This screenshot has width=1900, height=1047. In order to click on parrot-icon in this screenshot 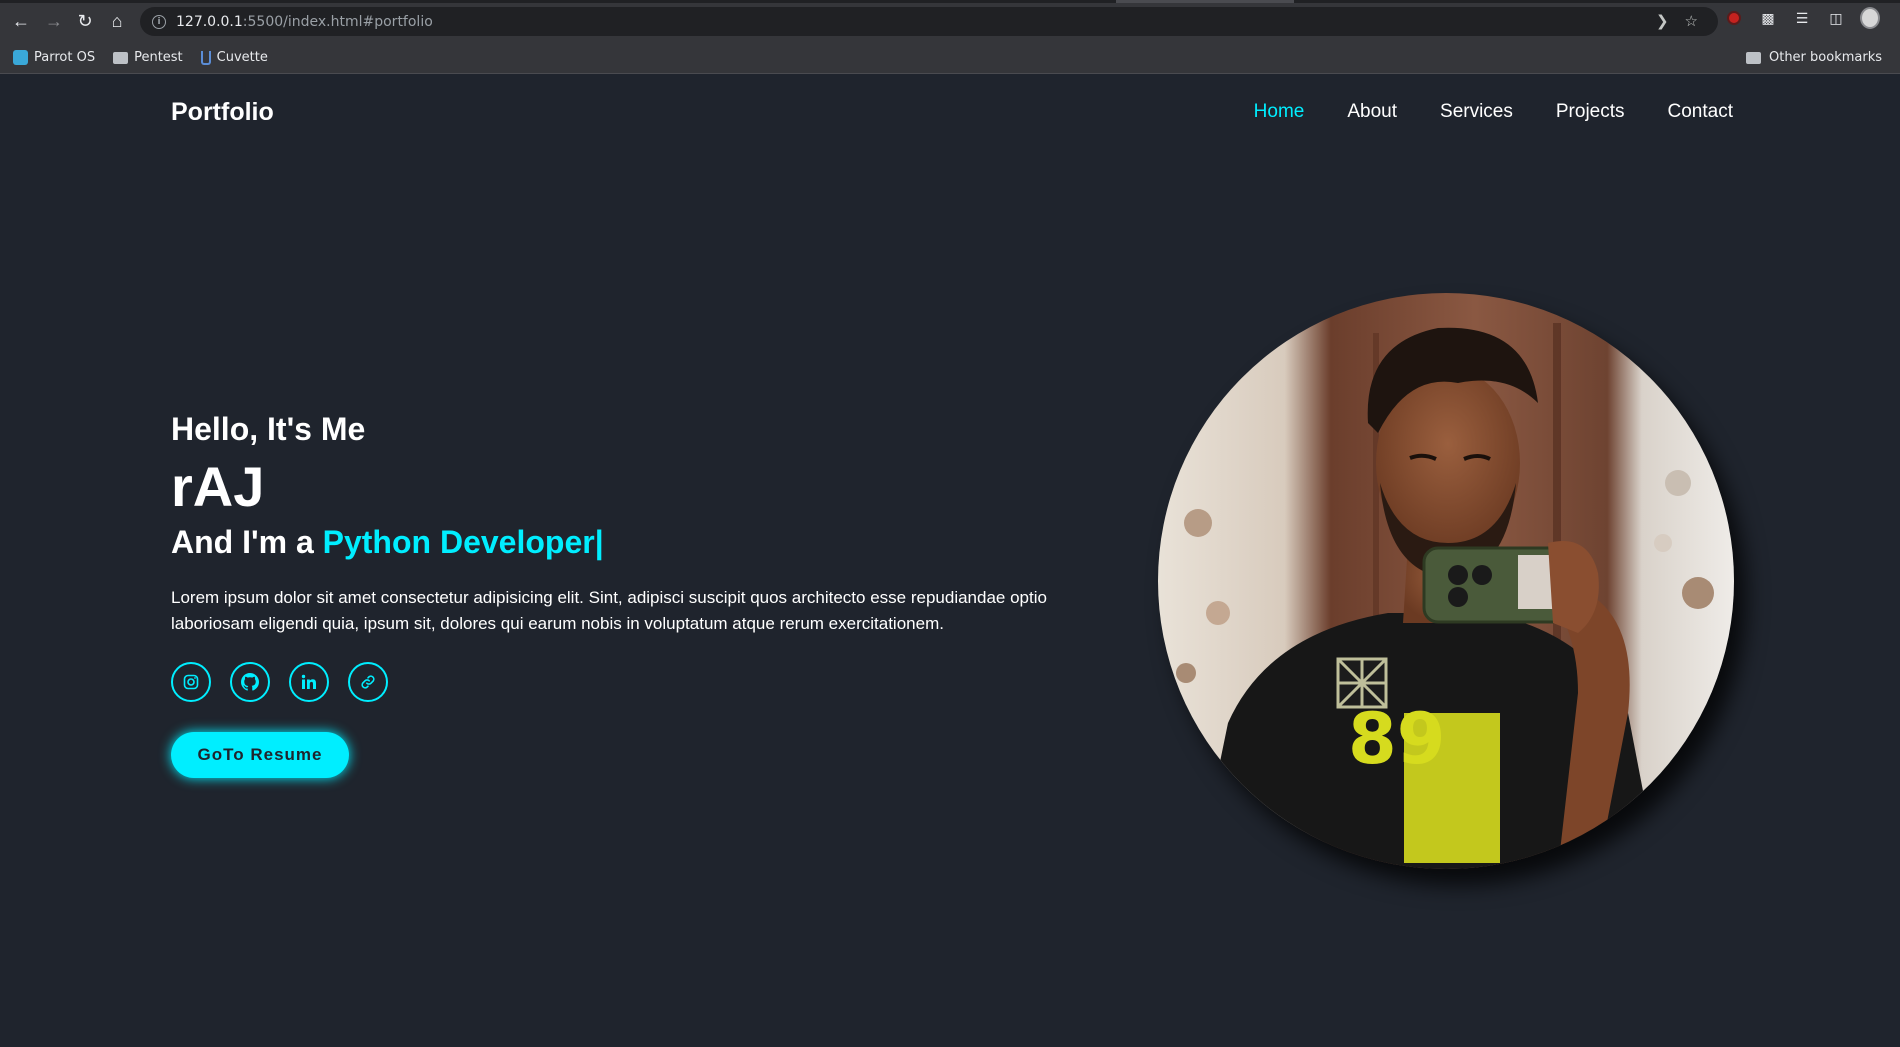, I will do `click(20, 57)`.